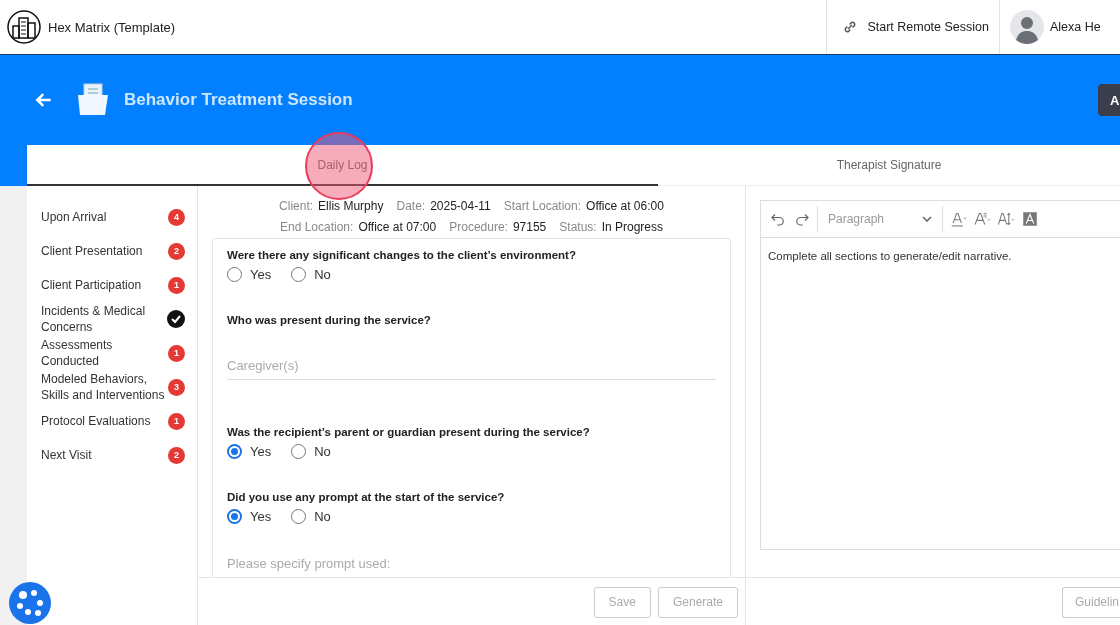 This screenshot has height=625, width=1120. What do you see at coordinates (103, 353) in the screenshot?
I see `sidebar-item: Assessments Conducted` at bounding box center [103, 353].